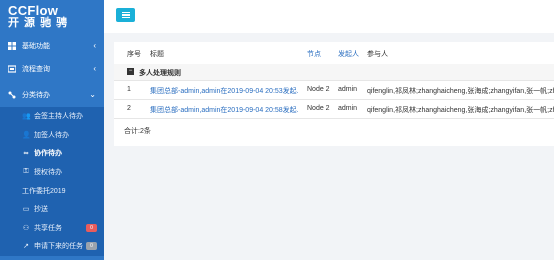 The height and width of the screenshot is (260, 554). I want to click on hamburger-icon, so click(125, 13).